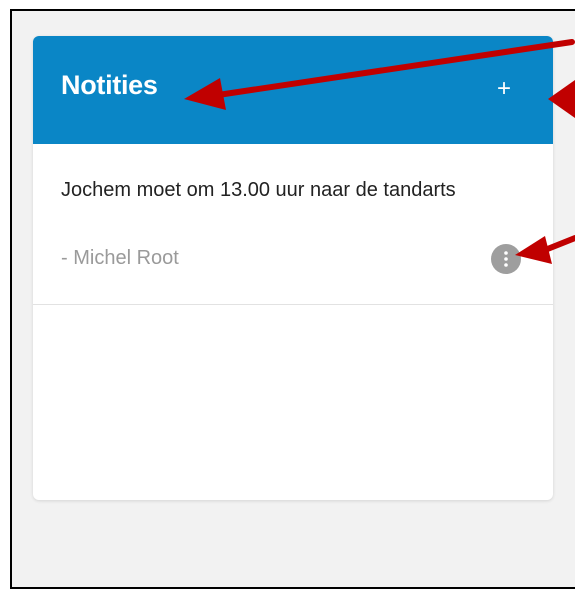 This screenshot has height=589, width=575. What do you see at coordinates (504, 89) in the screenshot?
I see `add-note-button: +` at bounding box center [504, 89].